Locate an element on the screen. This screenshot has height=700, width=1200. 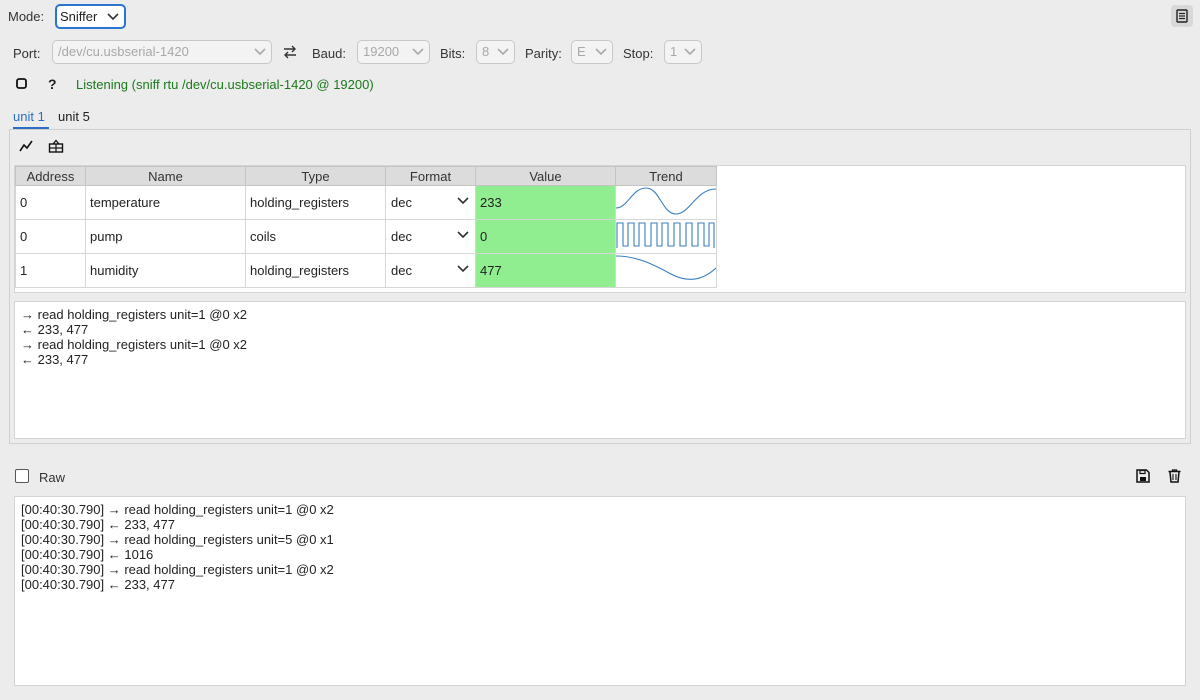
log-line: [00:40:30.790] ← 1016 is located at coordinates (87, 554).